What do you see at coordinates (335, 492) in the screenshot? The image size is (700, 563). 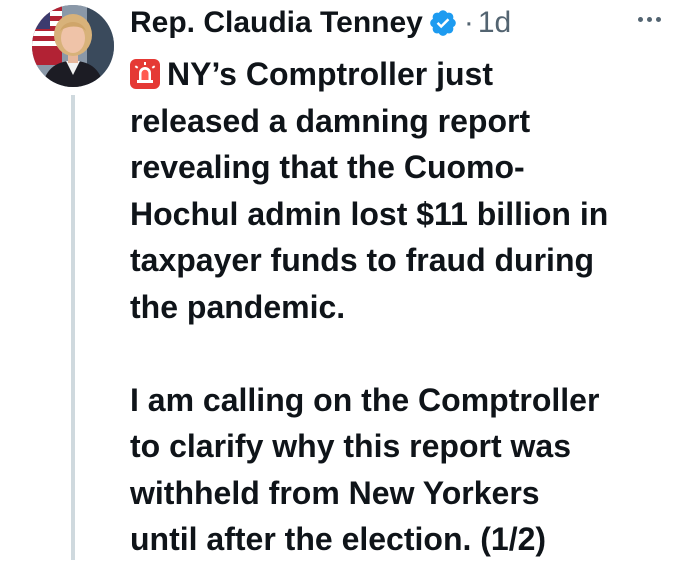 I see `tweet-line: withheld from New Yorkers` at bounding box center [335, 492].